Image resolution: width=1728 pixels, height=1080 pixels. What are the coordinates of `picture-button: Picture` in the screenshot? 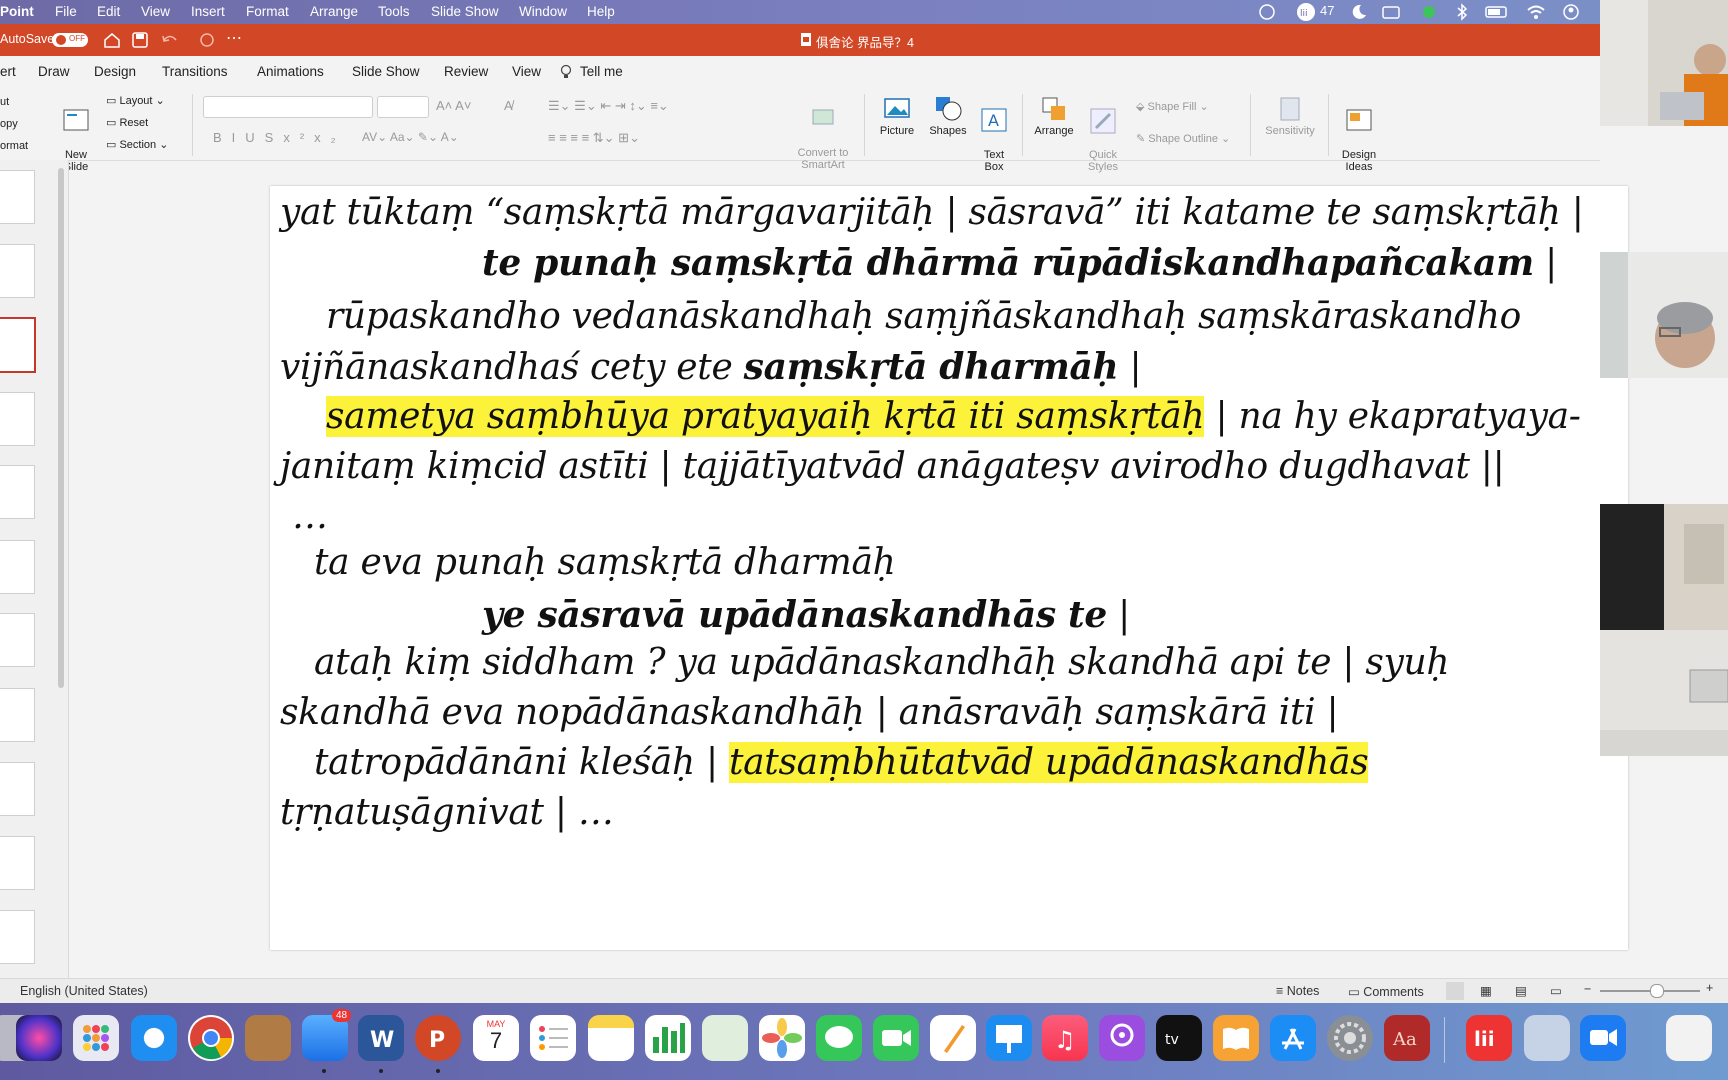 It's located at (897, 115).